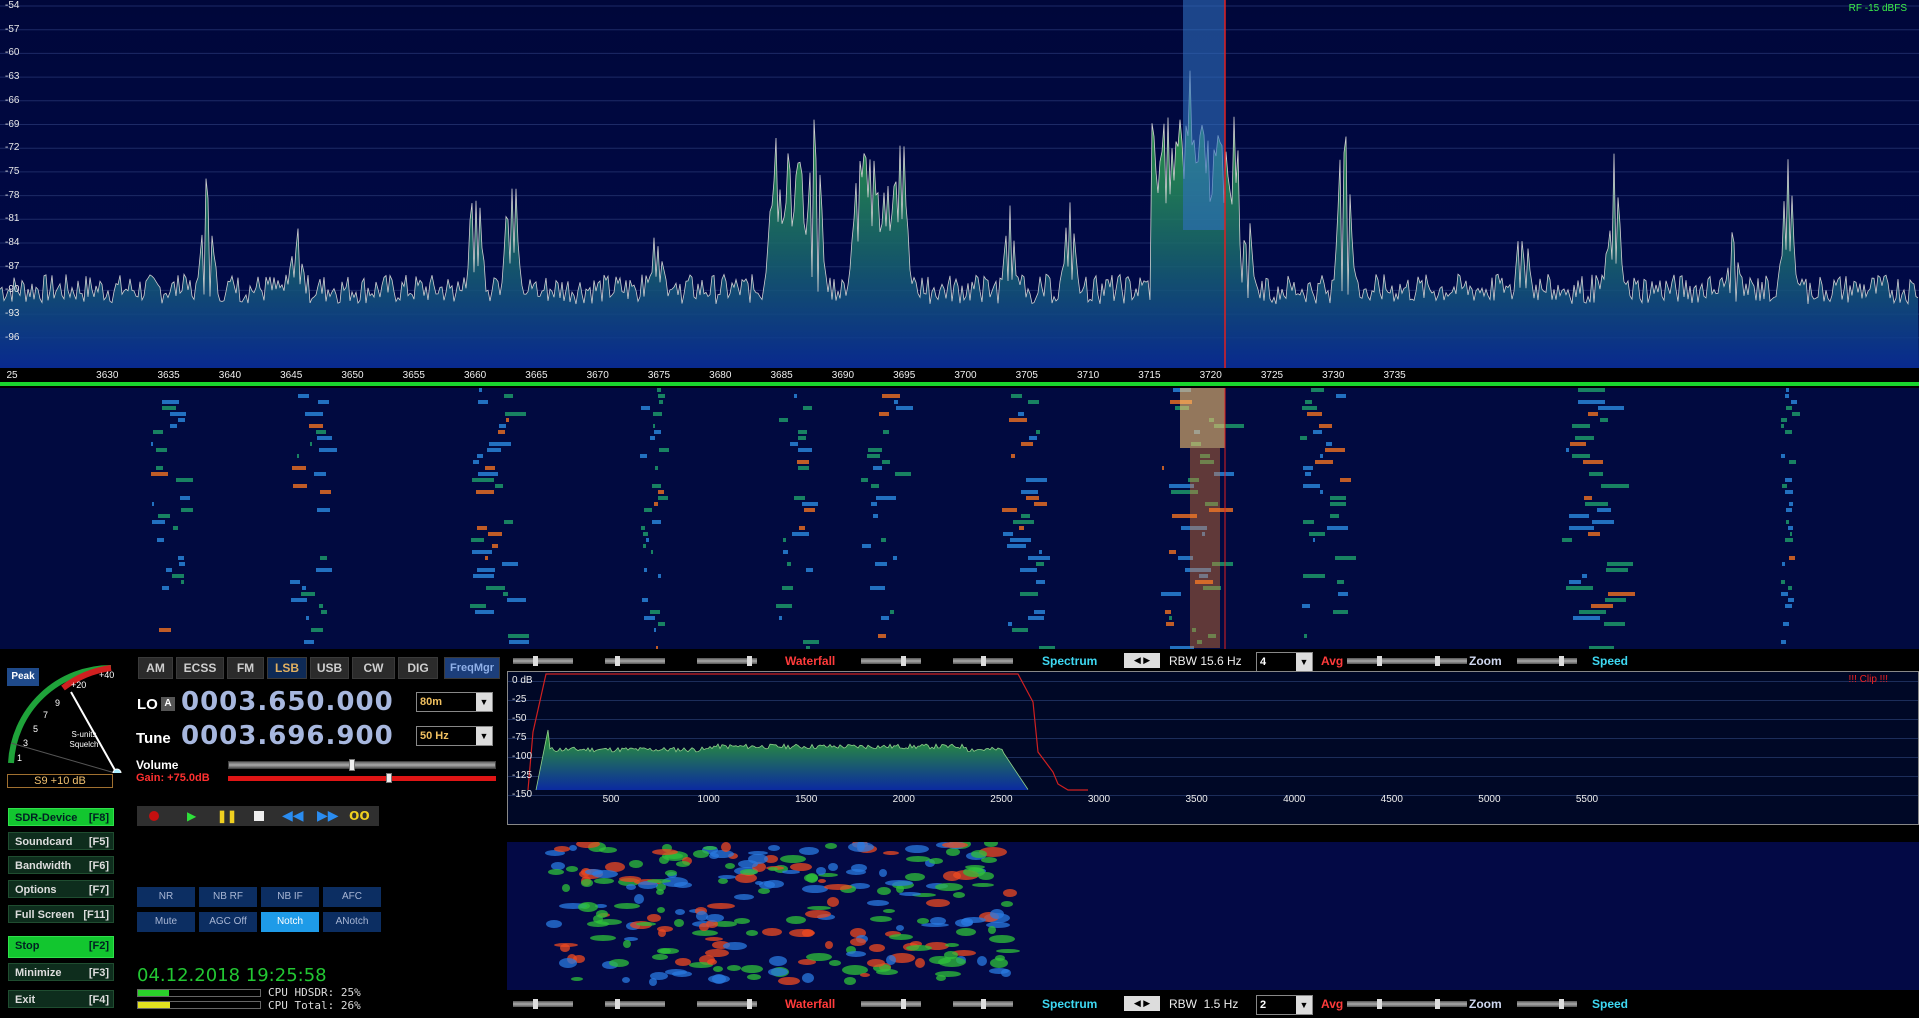  What do you see at coordinates (454, 702) in the screenshot?
I see `band-select: 80m ▼` at bounding box center [454, 702].